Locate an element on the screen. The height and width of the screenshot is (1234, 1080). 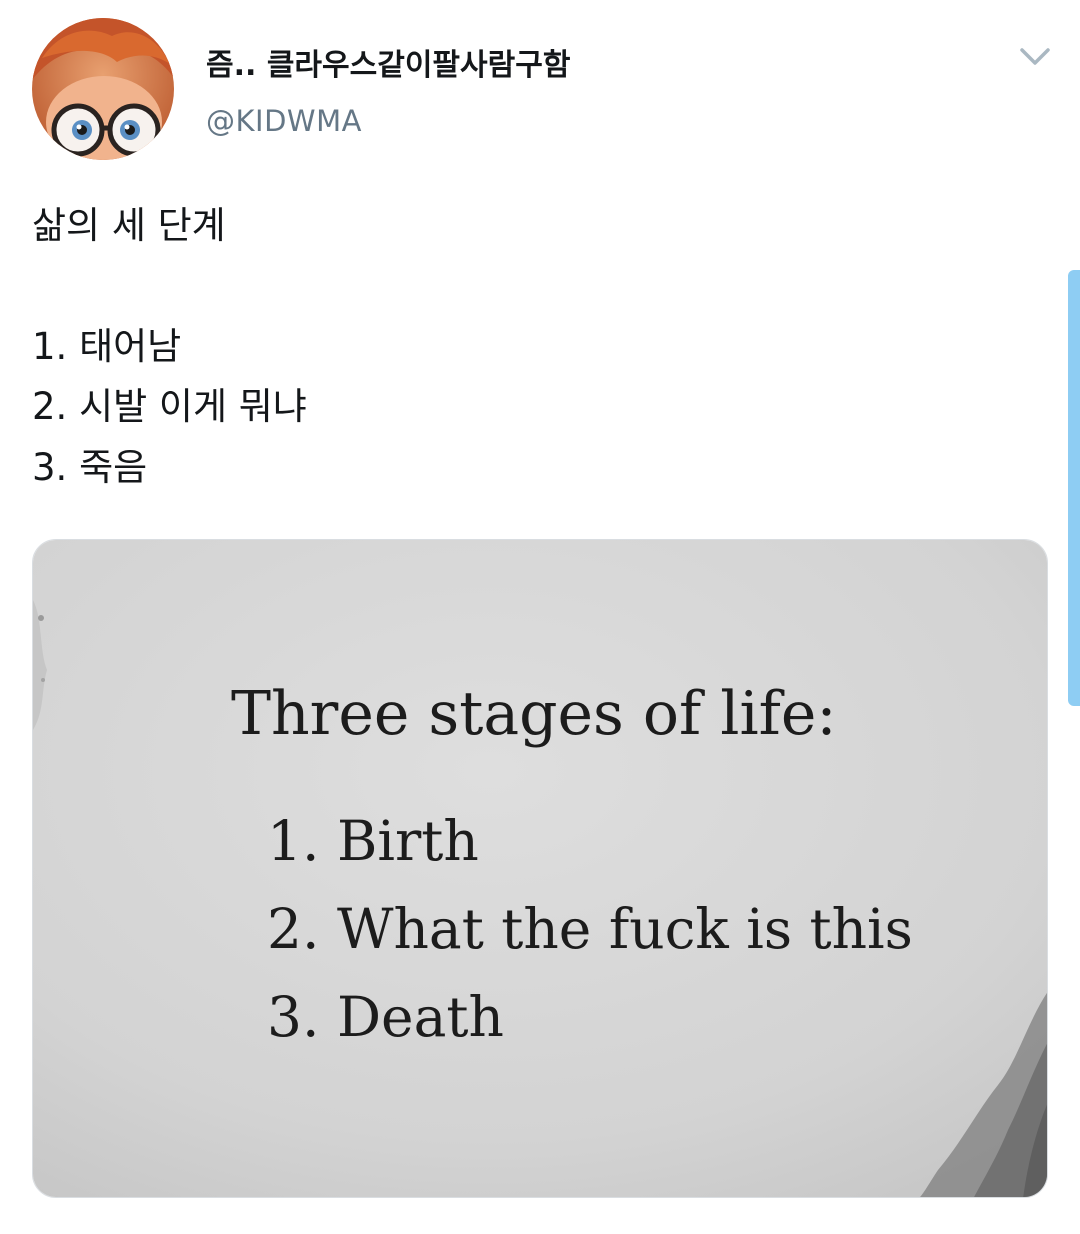
user-avatar is located at coordinates (103, 89).